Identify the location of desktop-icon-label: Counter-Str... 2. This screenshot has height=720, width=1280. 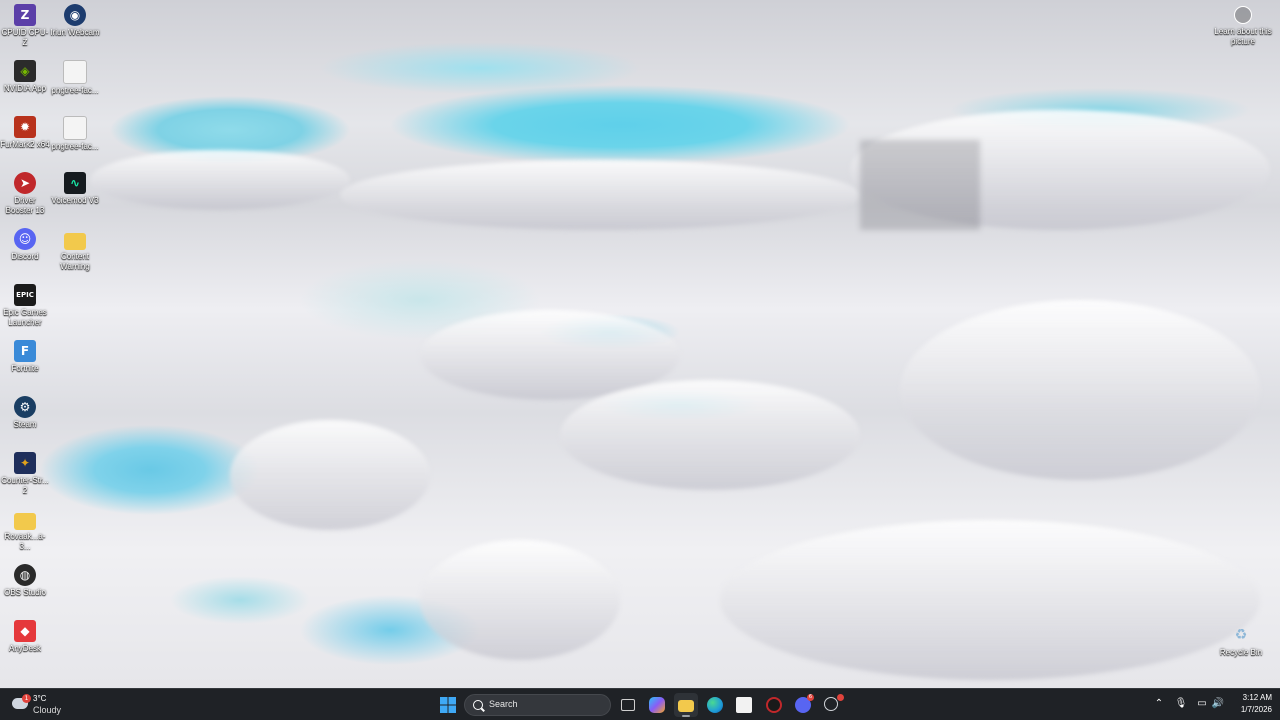
(25, 485).